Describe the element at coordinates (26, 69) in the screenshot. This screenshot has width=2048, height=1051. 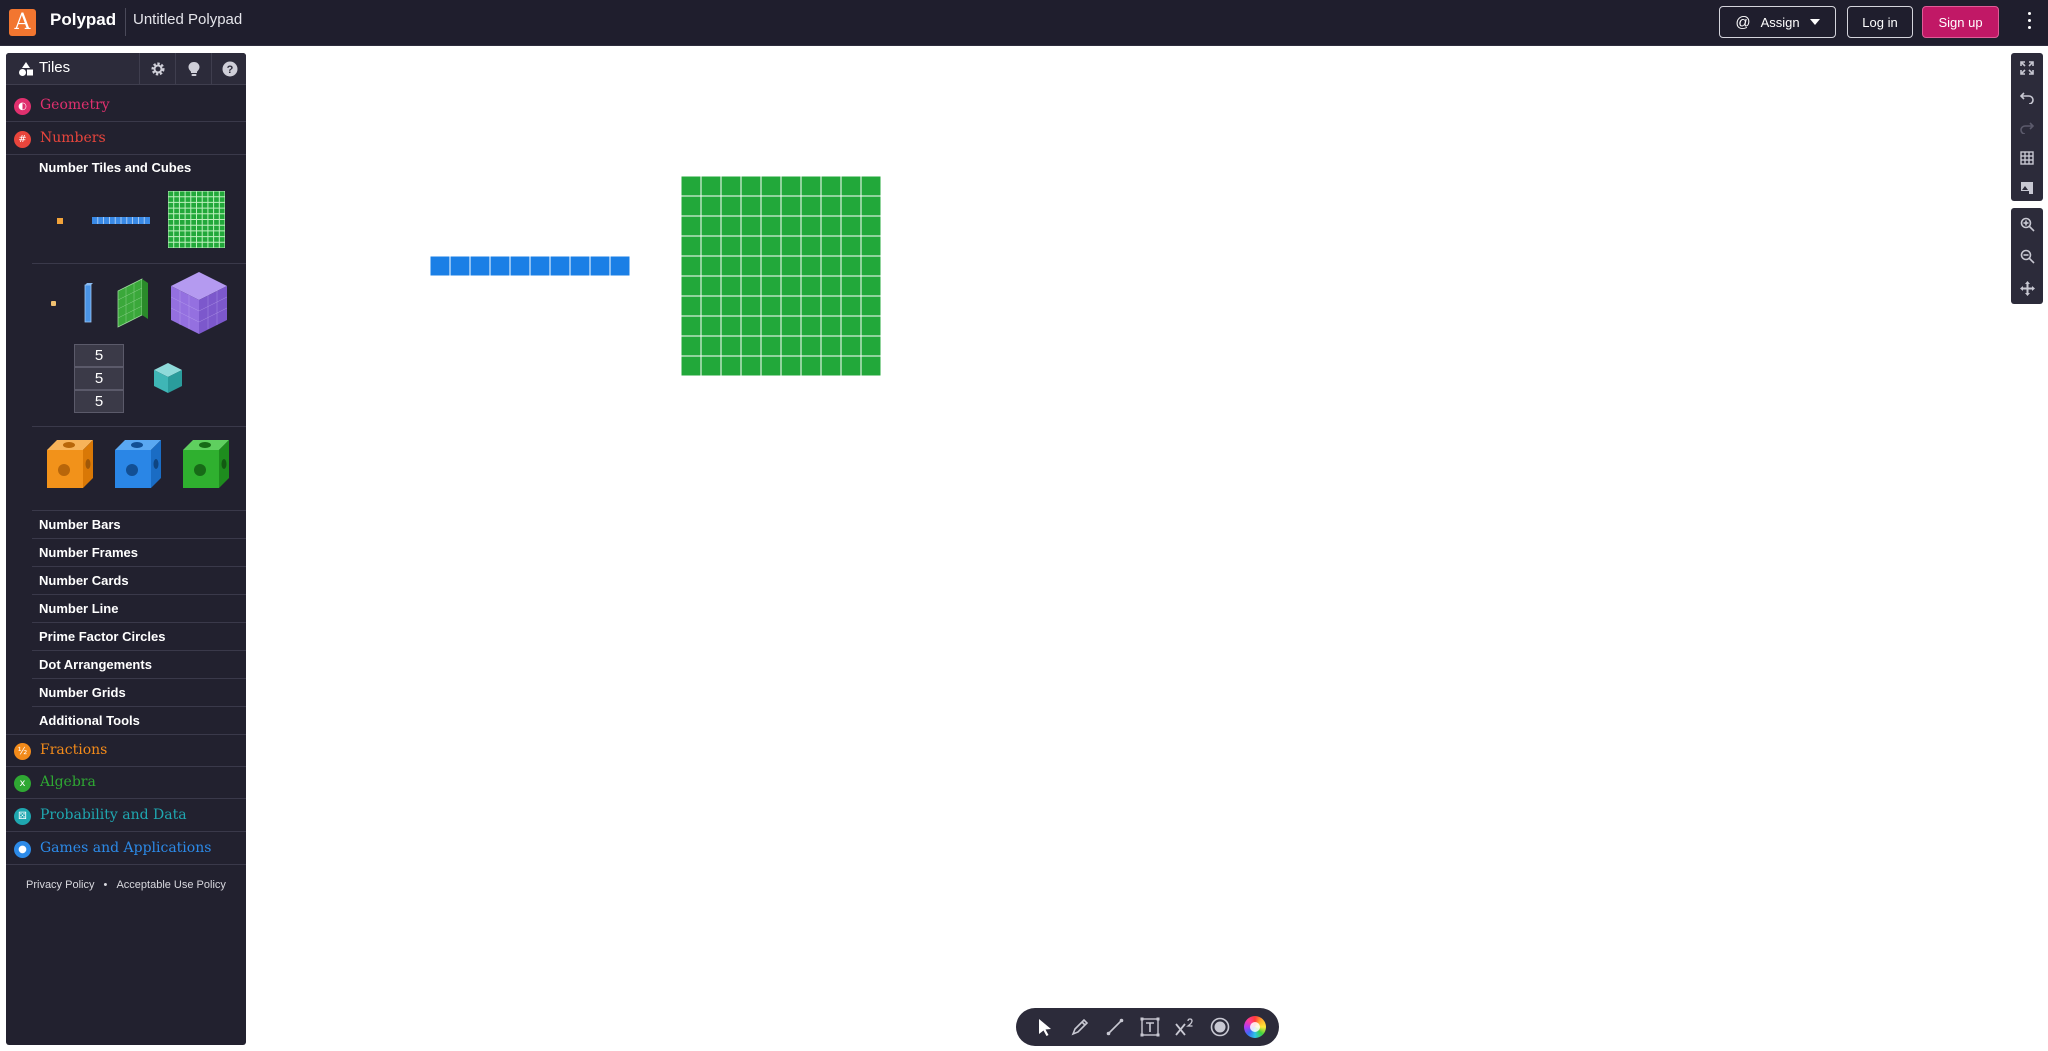
I see `shapes-icon` at that location.